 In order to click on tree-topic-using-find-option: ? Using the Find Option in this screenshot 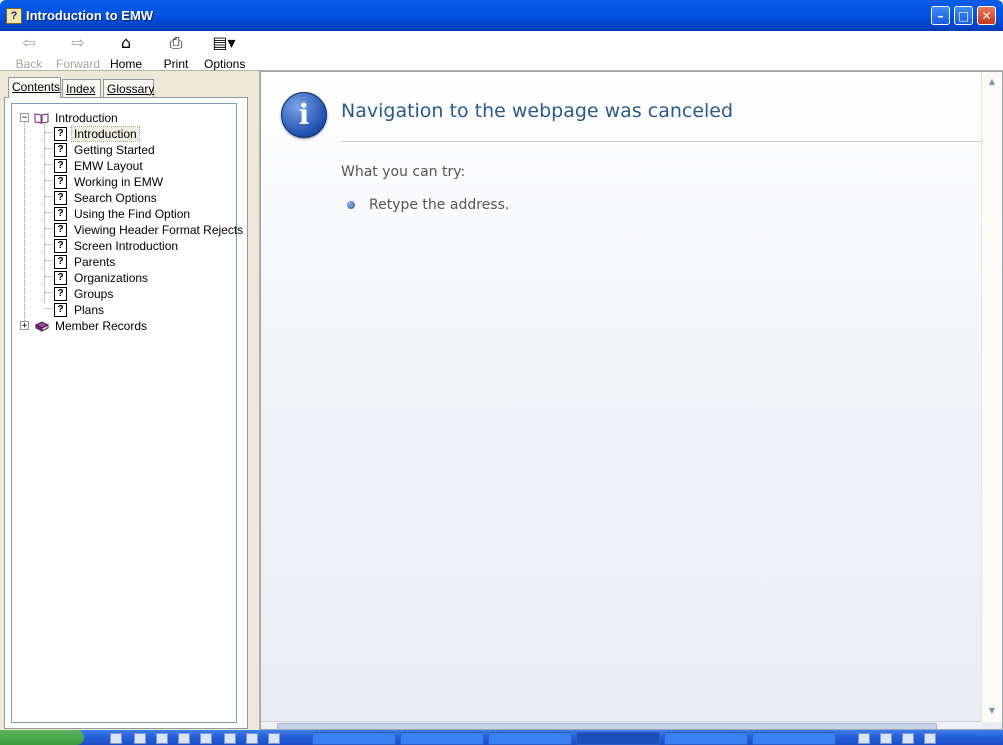, I will do `click(123, 213)`.